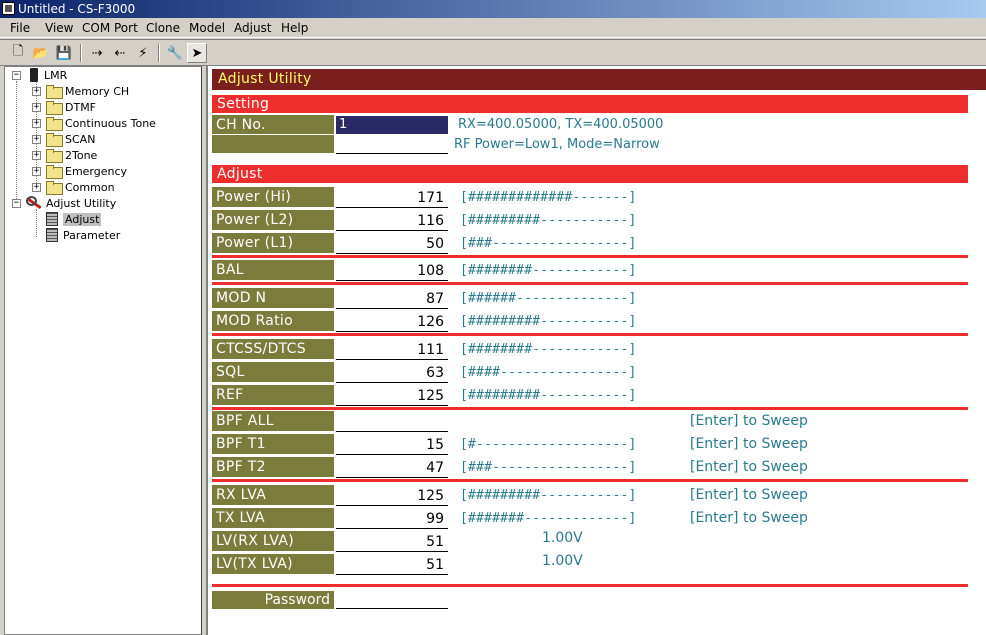  What do you see at coordinates (77, 9) in the screenshot?
I see `window-title: Untitled - CS-F3000` at bounding box center [77, 9].